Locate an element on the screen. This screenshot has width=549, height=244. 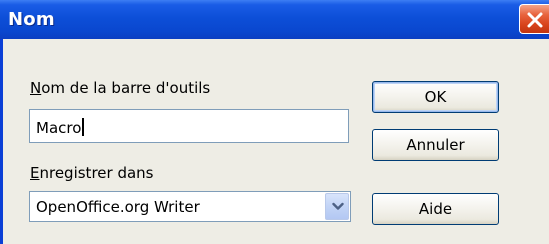
window-title: Nom is located at coordinates (31, 19).